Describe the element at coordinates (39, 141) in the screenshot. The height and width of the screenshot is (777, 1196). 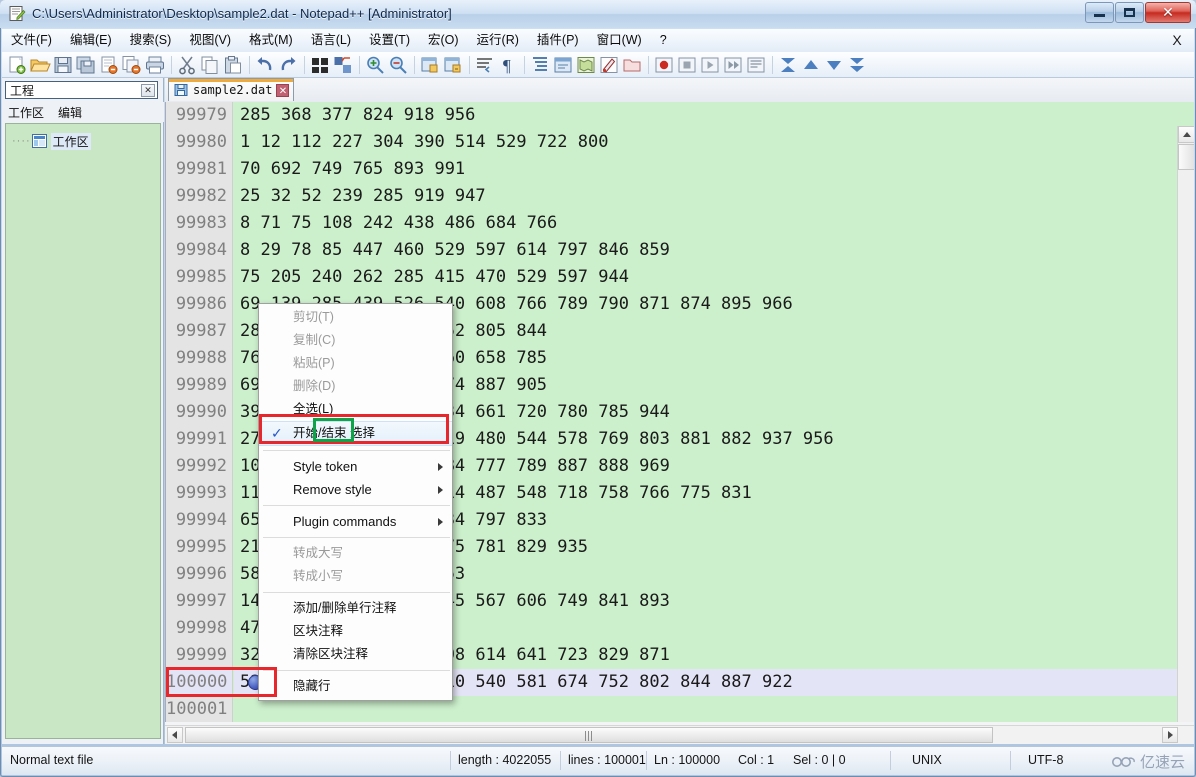
I see `workspace-icon` at that location.